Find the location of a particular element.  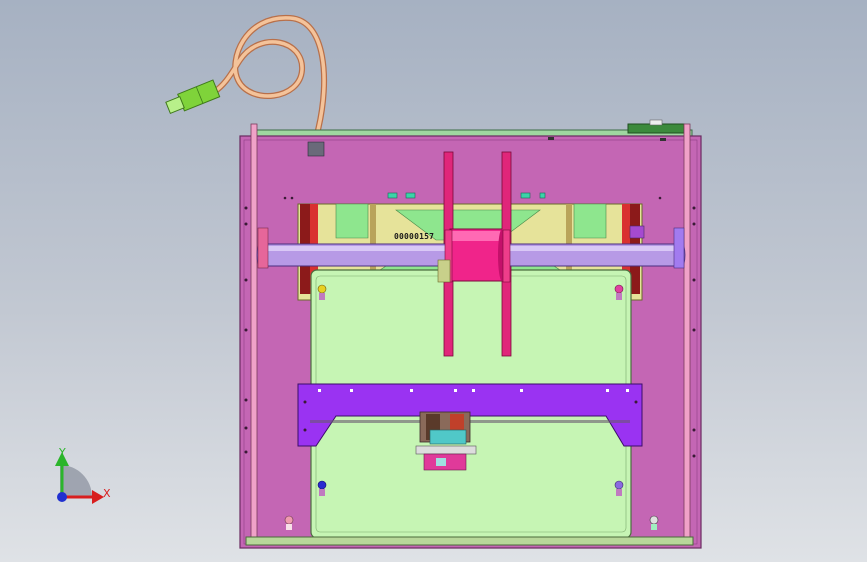

left-side-rod is located at coordinates (254, 334).